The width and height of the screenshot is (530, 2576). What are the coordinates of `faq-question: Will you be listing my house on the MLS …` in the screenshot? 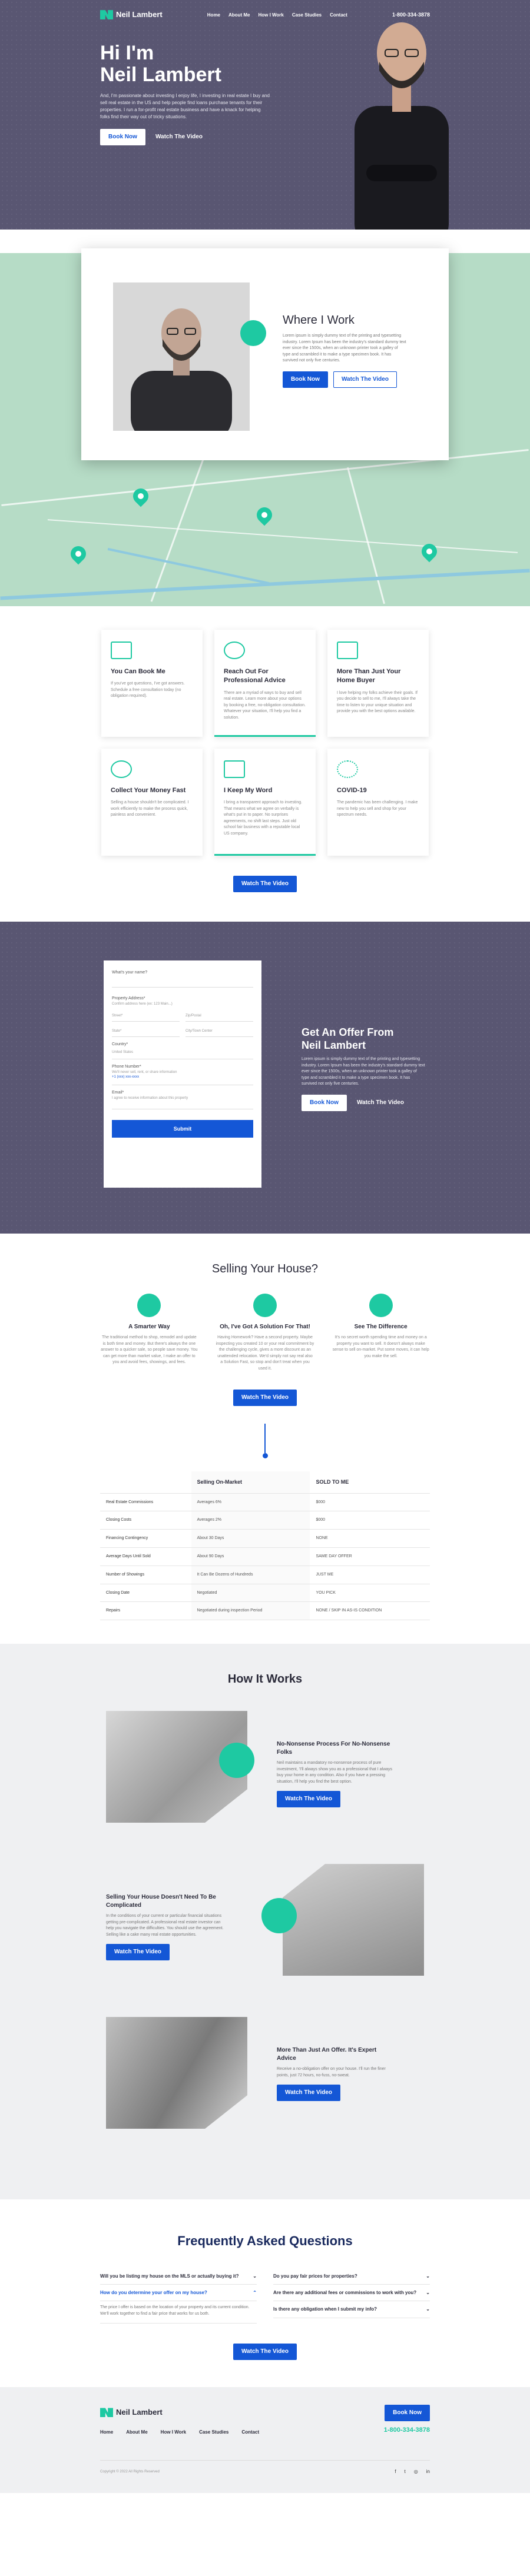 It's located at (179, 2276).